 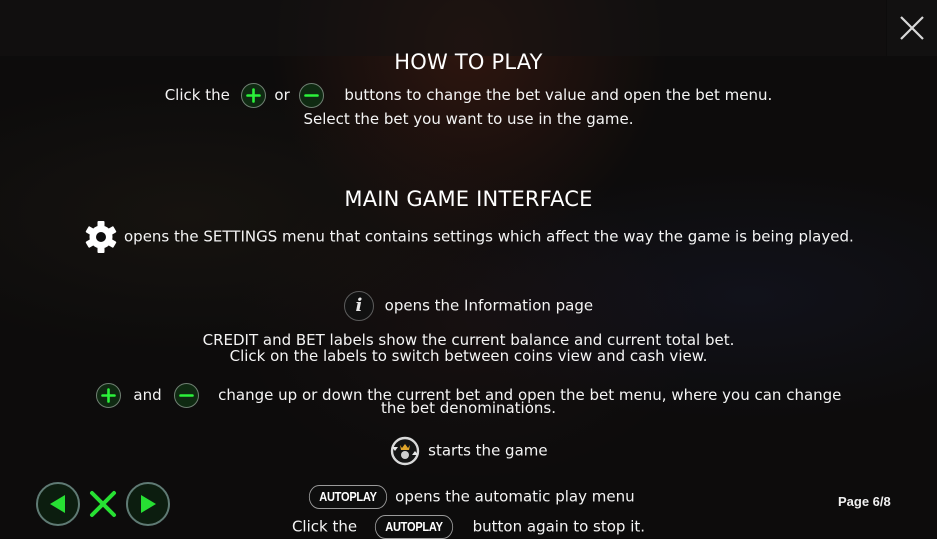 What do you see at coordinates (358, 306) in the screenshot?
I see `info-icon: i` at bounding box center [358, 306].